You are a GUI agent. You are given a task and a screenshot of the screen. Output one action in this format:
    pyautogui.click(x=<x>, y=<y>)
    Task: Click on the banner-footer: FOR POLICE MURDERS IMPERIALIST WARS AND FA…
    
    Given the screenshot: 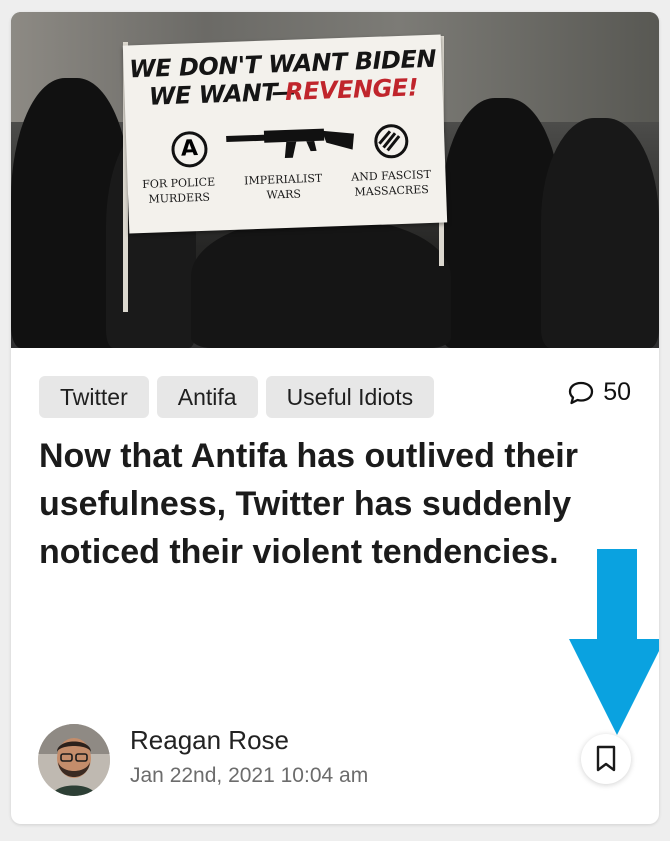 What is the action you would take?
    pyautogui.click(x=286, y=186)
    